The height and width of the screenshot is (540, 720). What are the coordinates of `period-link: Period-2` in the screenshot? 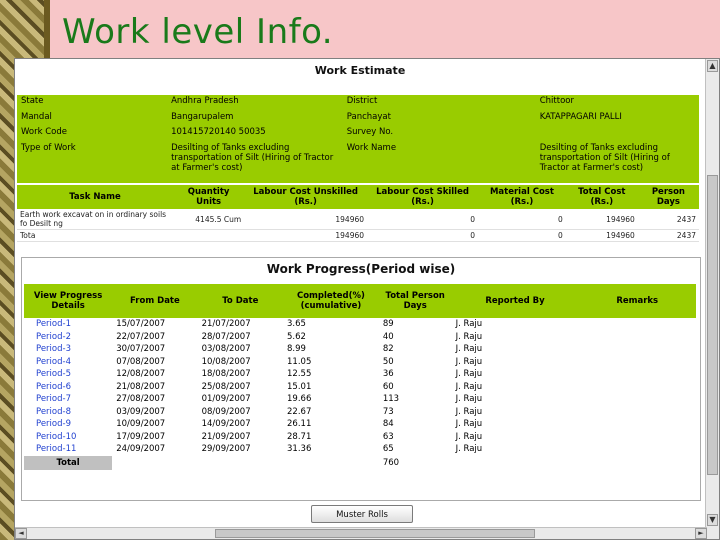 It's located at (68, 337).